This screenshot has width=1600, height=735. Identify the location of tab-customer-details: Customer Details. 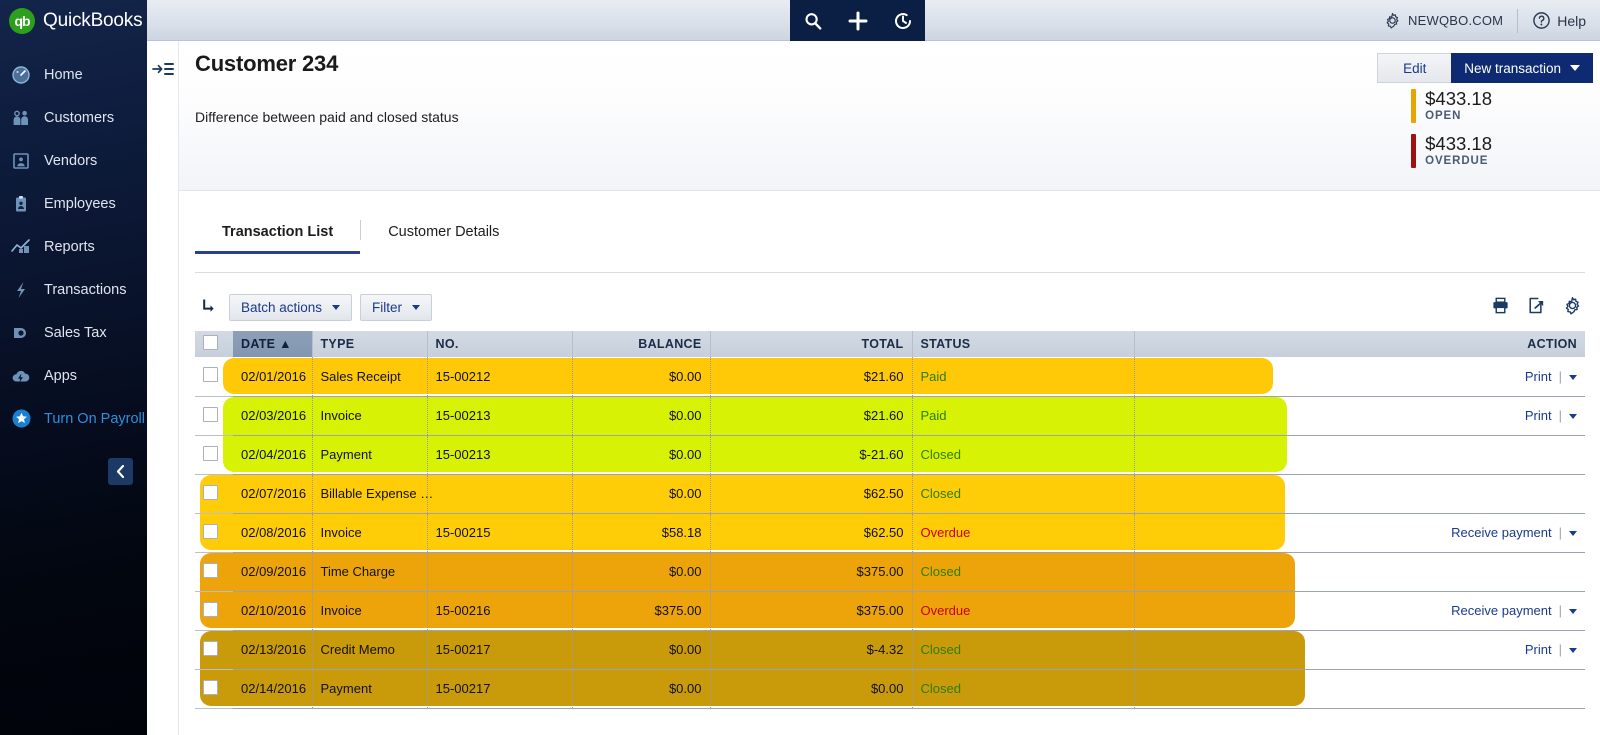
(443, 238).